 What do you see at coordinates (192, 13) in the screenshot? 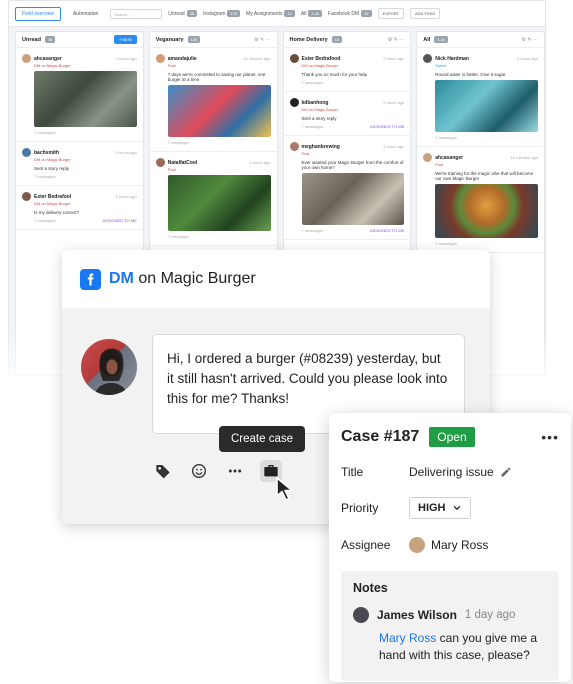
I see `filter-count: 38` at bounding box center [192, 13].